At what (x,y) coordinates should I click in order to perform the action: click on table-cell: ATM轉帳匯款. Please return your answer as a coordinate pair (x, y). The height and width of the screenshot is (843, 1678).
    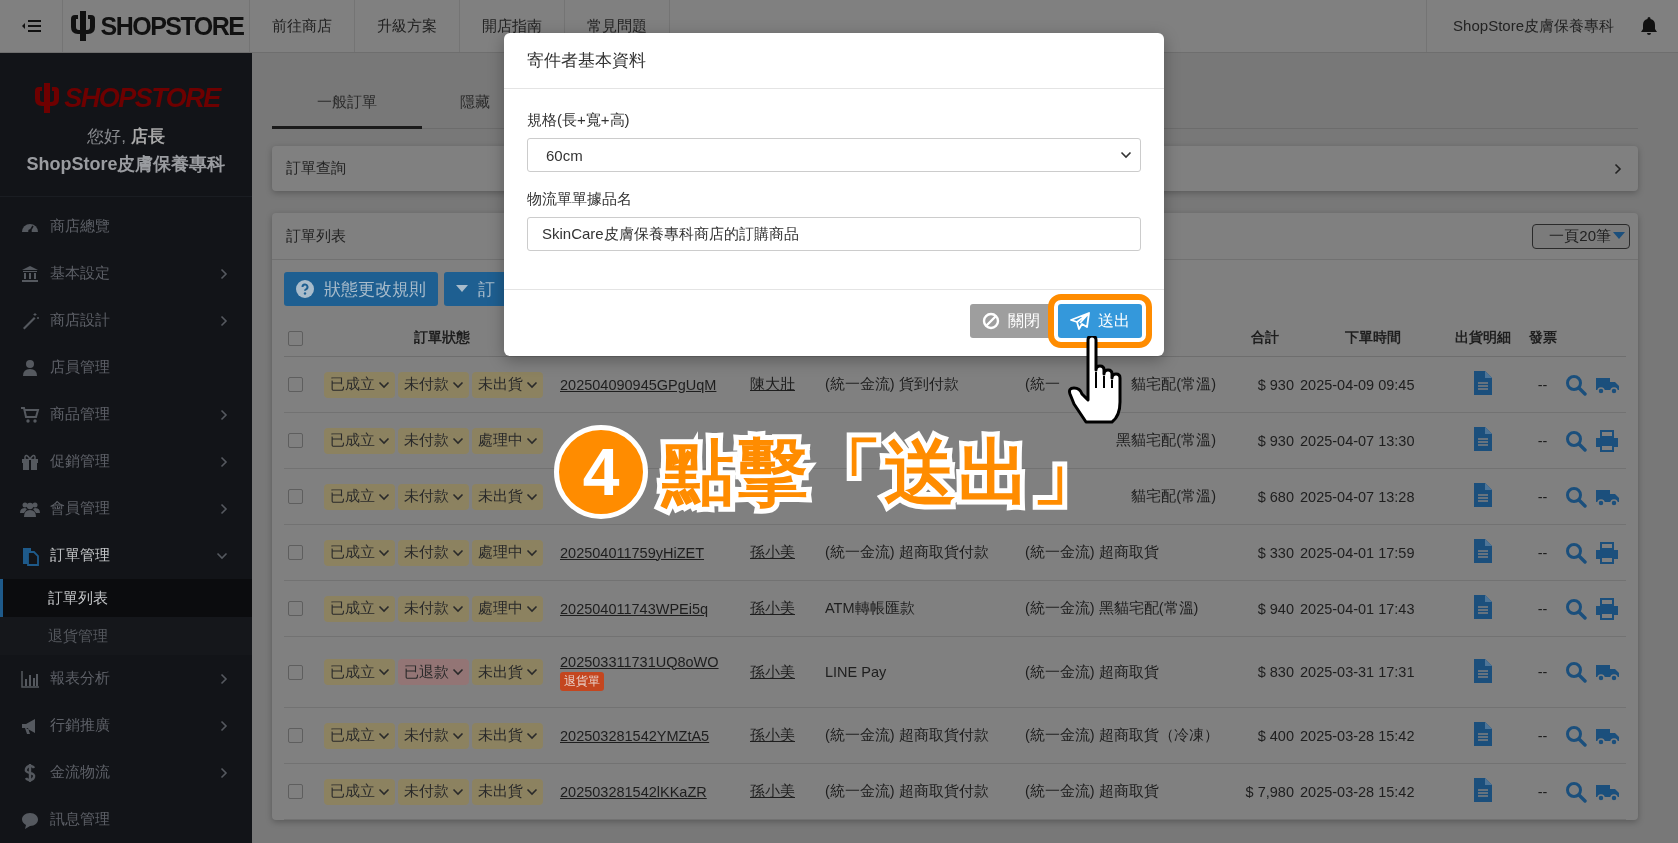
    Looking at the image, I should click on (870, 608).